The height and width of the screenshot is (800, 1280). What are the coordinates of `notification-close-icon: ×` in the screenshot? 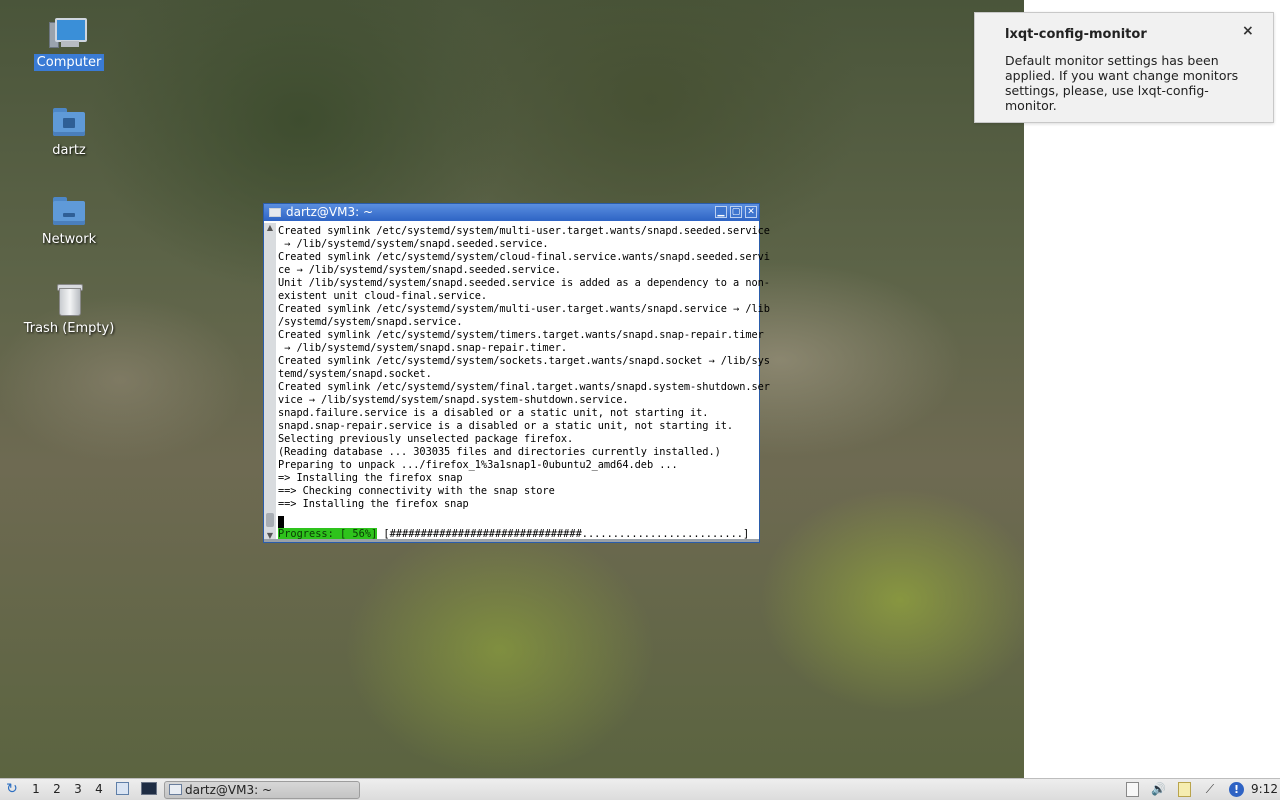 It's located at (1248, 31).